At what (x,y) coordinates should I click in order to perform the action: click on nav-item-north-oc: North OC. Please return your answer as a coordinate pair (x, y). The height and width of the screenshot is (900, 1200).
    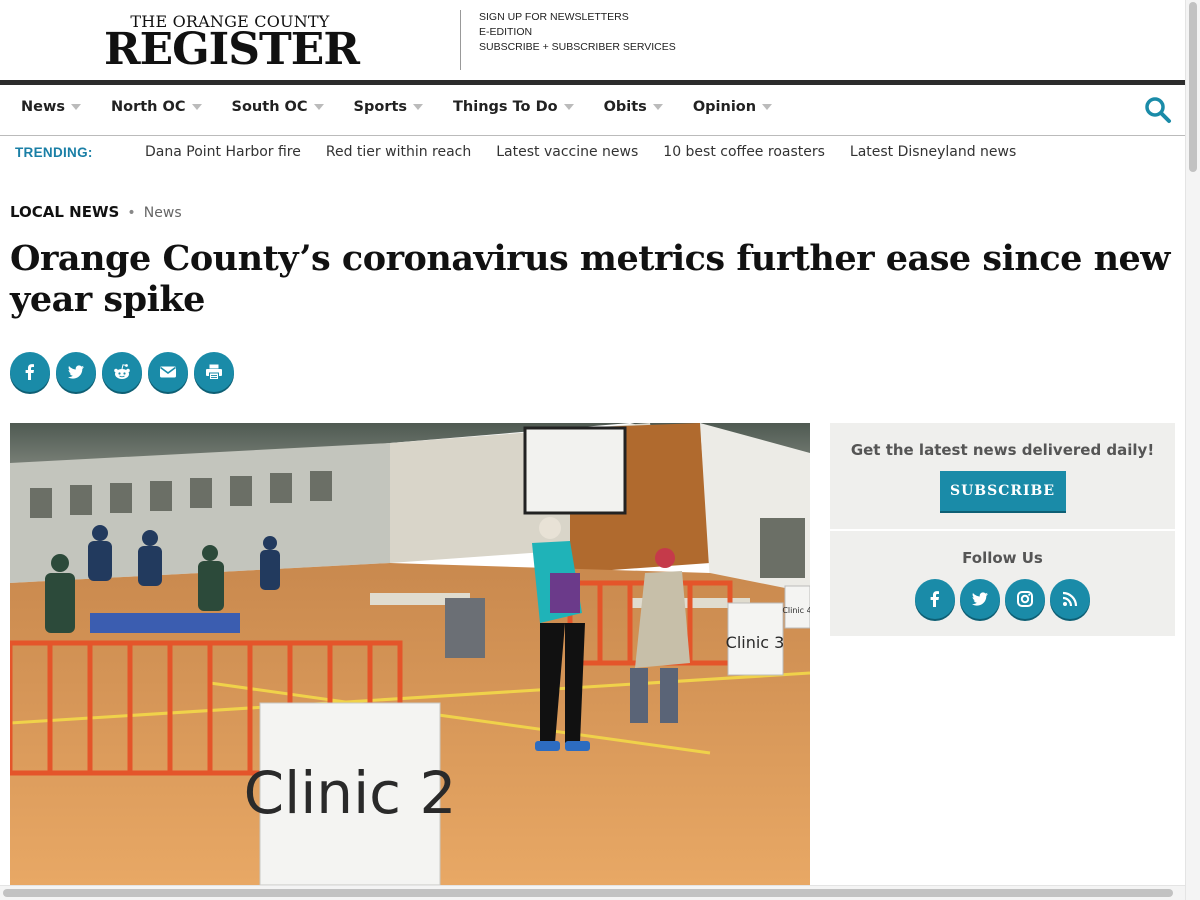
    Looking at the image, I should click on (156, 107).